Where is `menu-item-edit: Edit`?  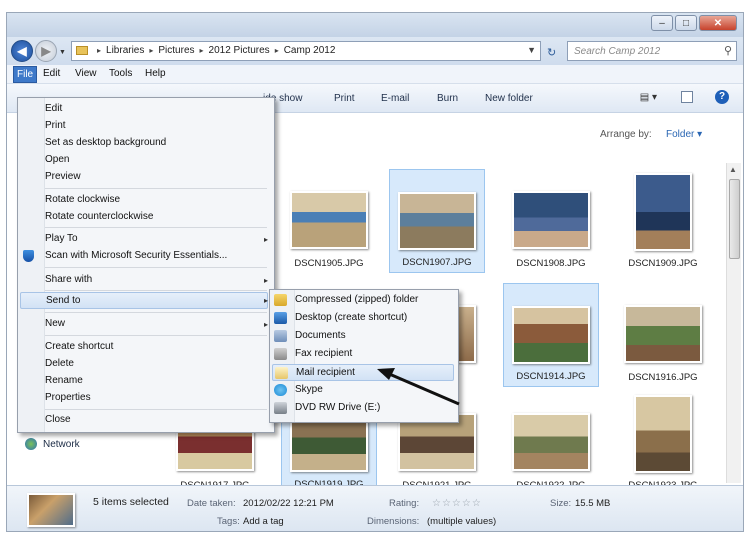 menu-item-edit: Edit is located at coordinates (53, 108).